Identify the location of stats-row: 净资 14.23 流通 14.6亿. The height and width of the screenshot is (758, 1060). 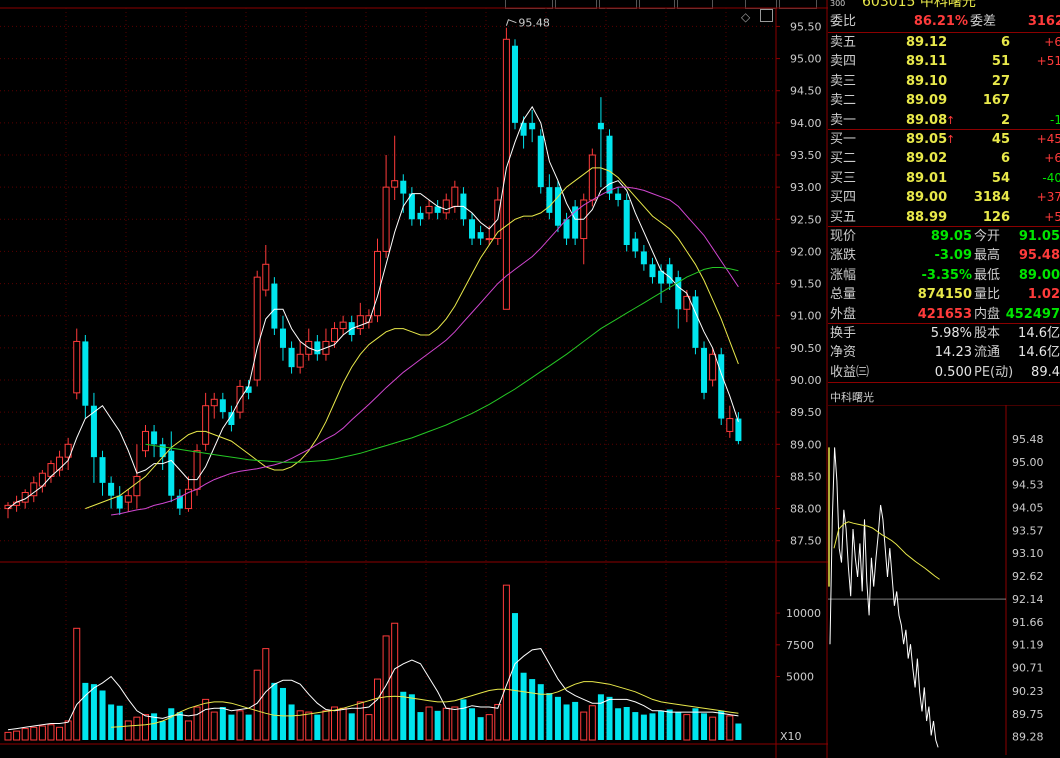
(944, 352).